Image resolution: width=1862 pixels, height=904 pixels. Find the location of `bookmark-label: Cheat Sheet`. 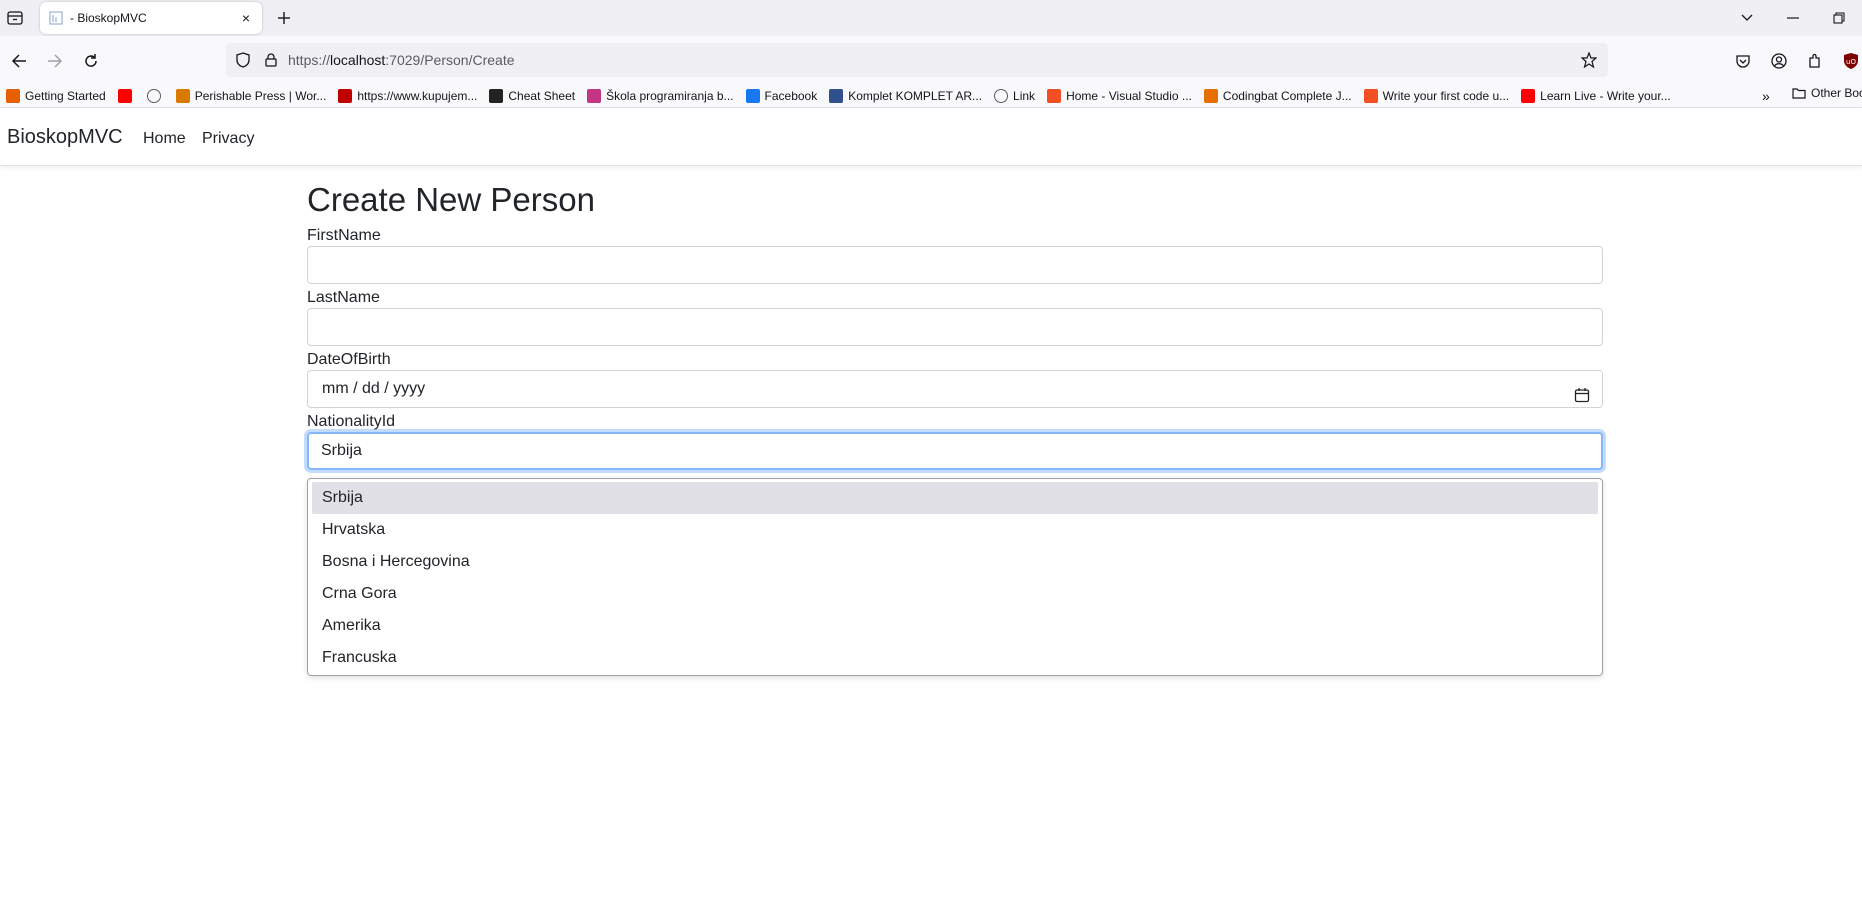

bookmark-label: Cheat Sheet is located at coordinates (542, 95).